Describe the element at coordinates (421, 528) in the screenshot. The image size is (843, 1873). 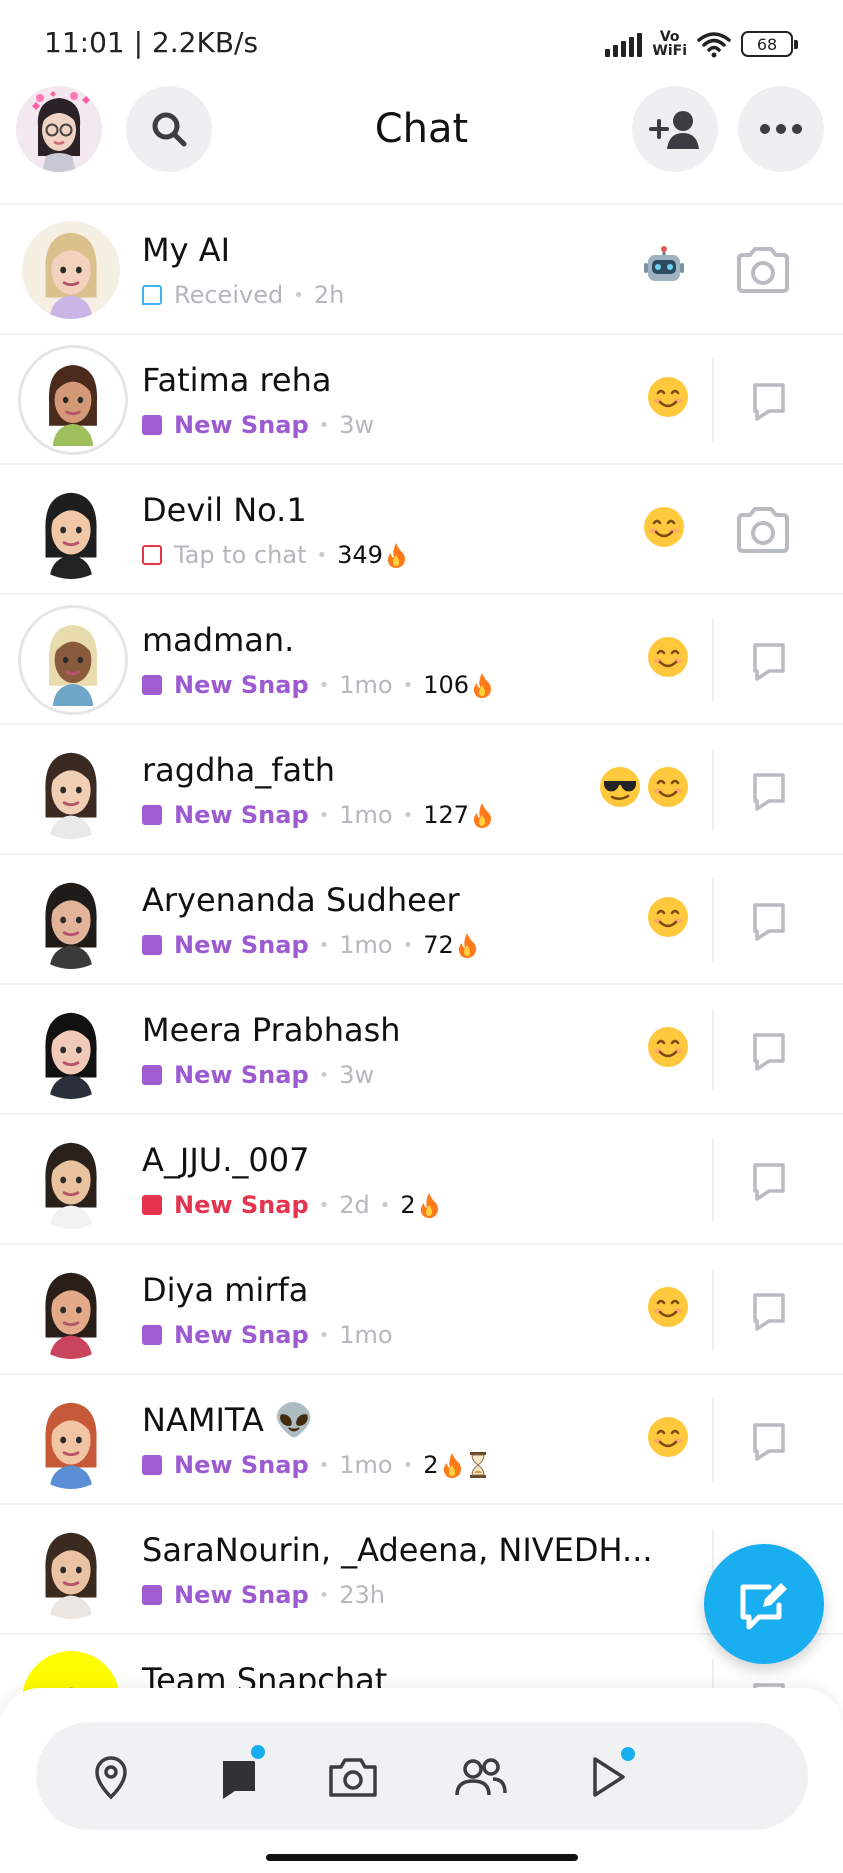
I see `chat-row: Devil No.1 Tap to chat • 349` at that location.